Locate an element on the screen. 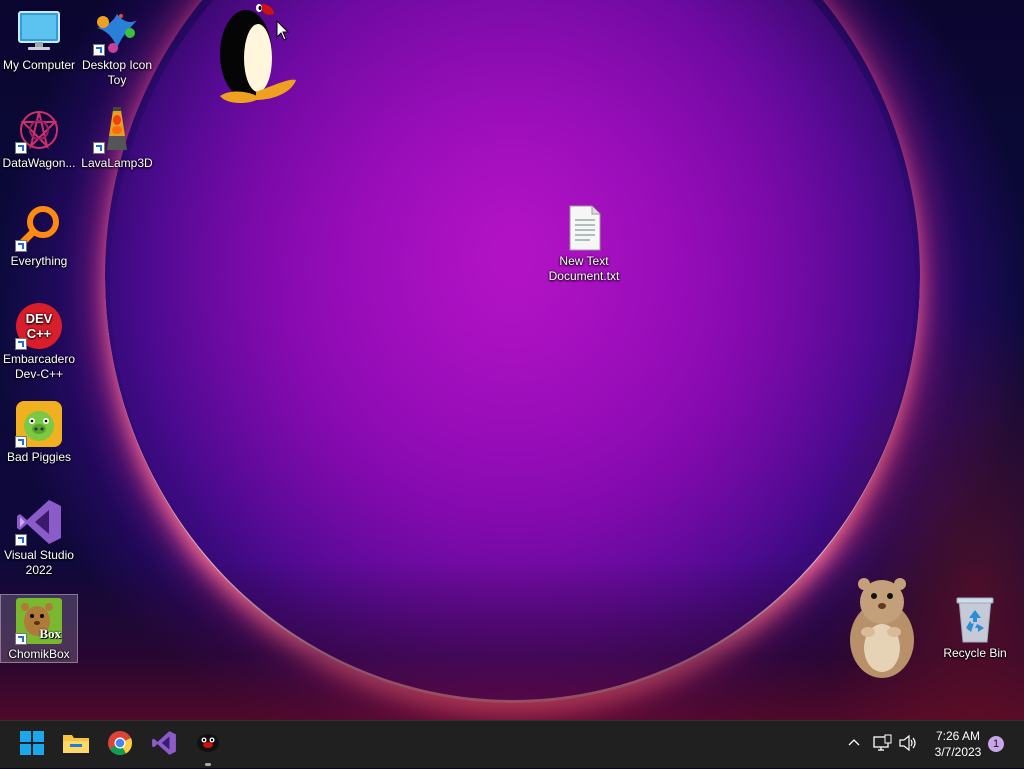  chomikbox-badge: Box is located at coordinates (50, 633).